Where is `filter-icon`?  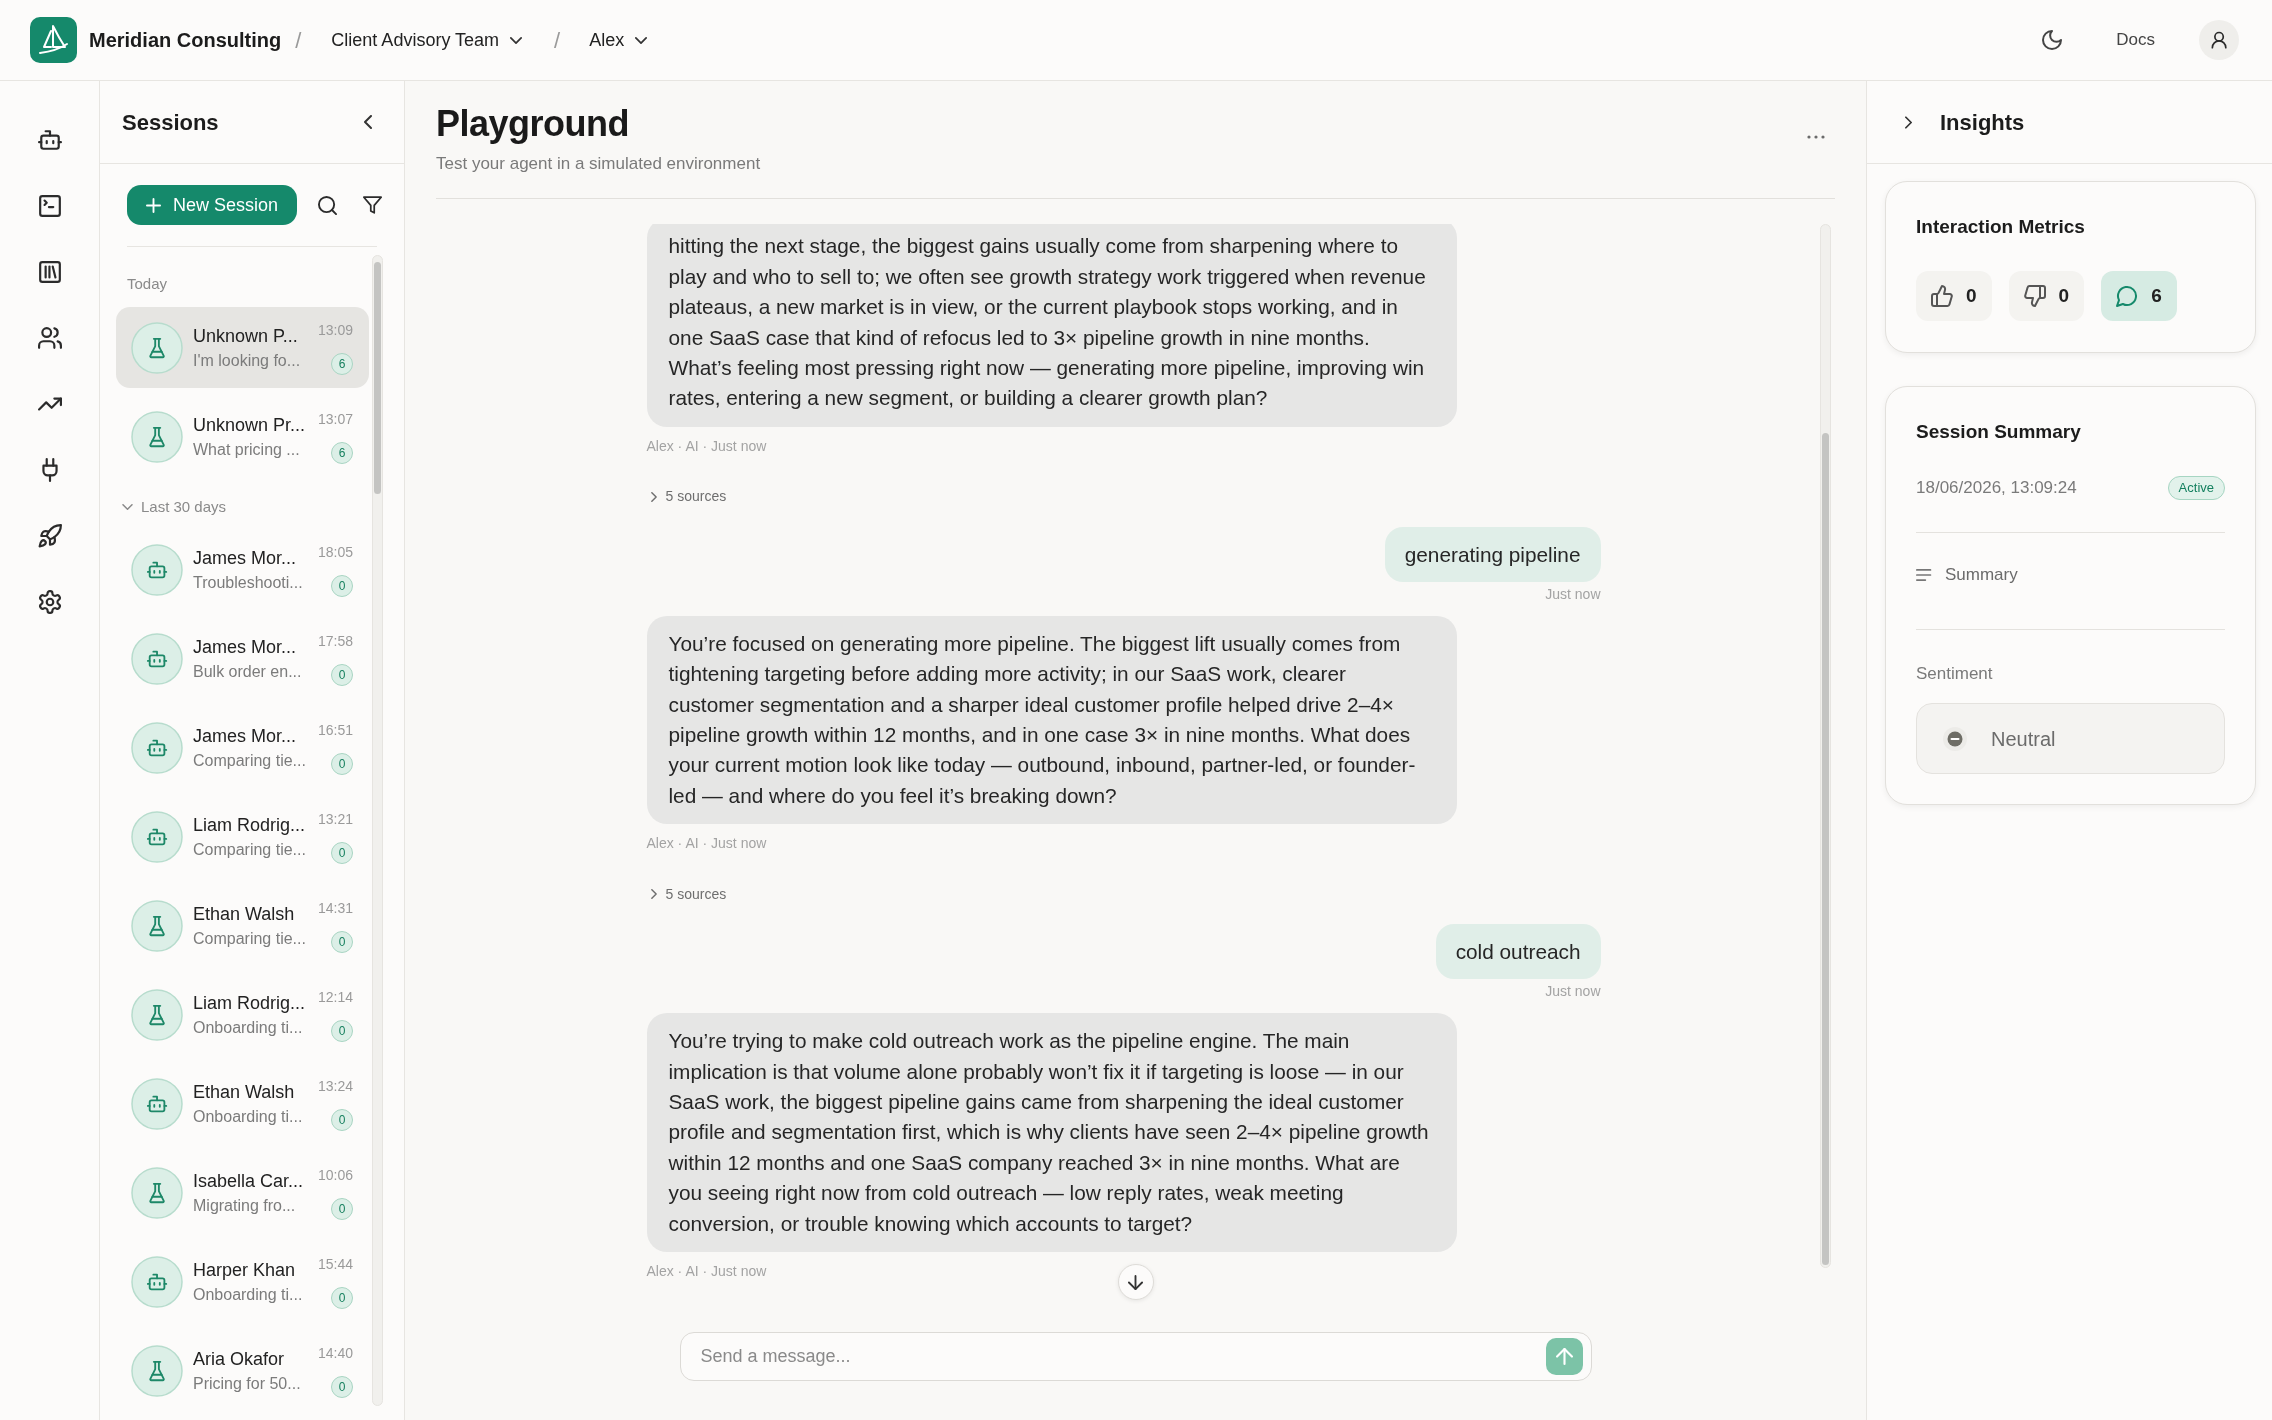 filter-icon is located at coordinates (372, 205).